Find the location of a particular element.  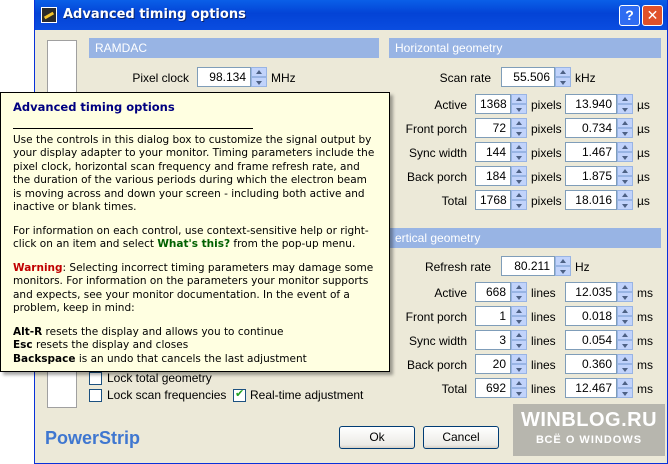

vertical-back-porch-time-spinner is located at coordinates (625, 364).